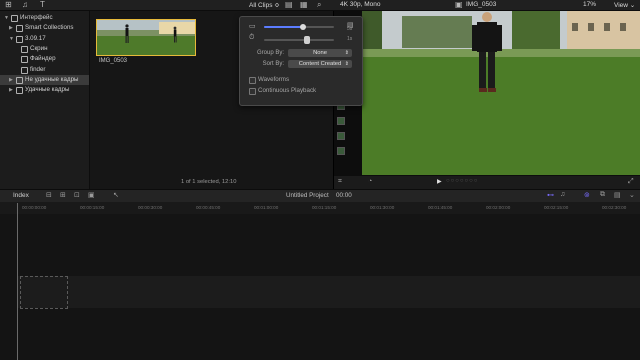 The height and width of the screenshot is (360, 640). I want to click on solo-icon: ⊚, so click(587, 195).